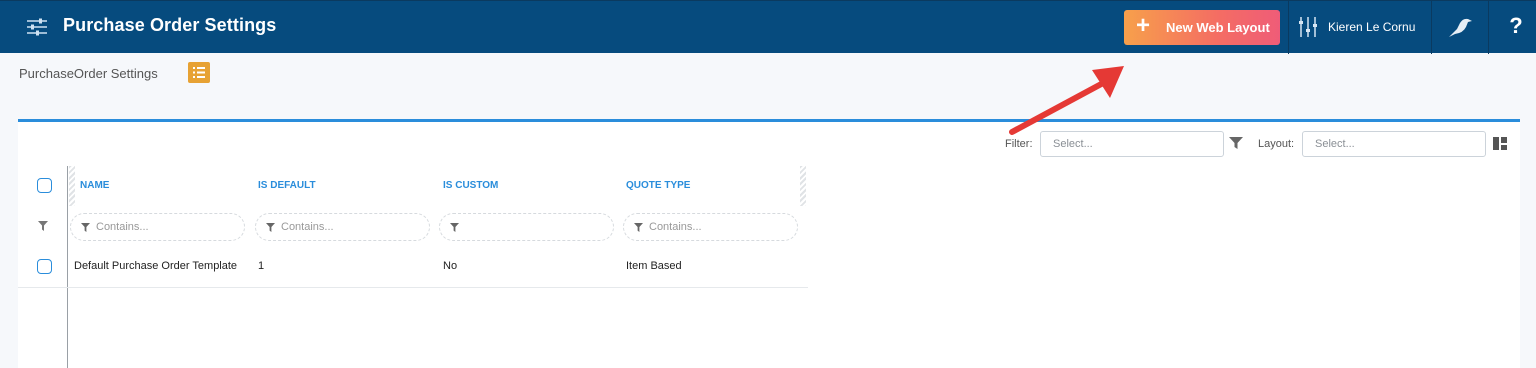 The height and width of the screenshot is (368, 1536). Describe the element at coordinates (450, 266) in the screenshot. I see `cell-is-custom: No` at that location.